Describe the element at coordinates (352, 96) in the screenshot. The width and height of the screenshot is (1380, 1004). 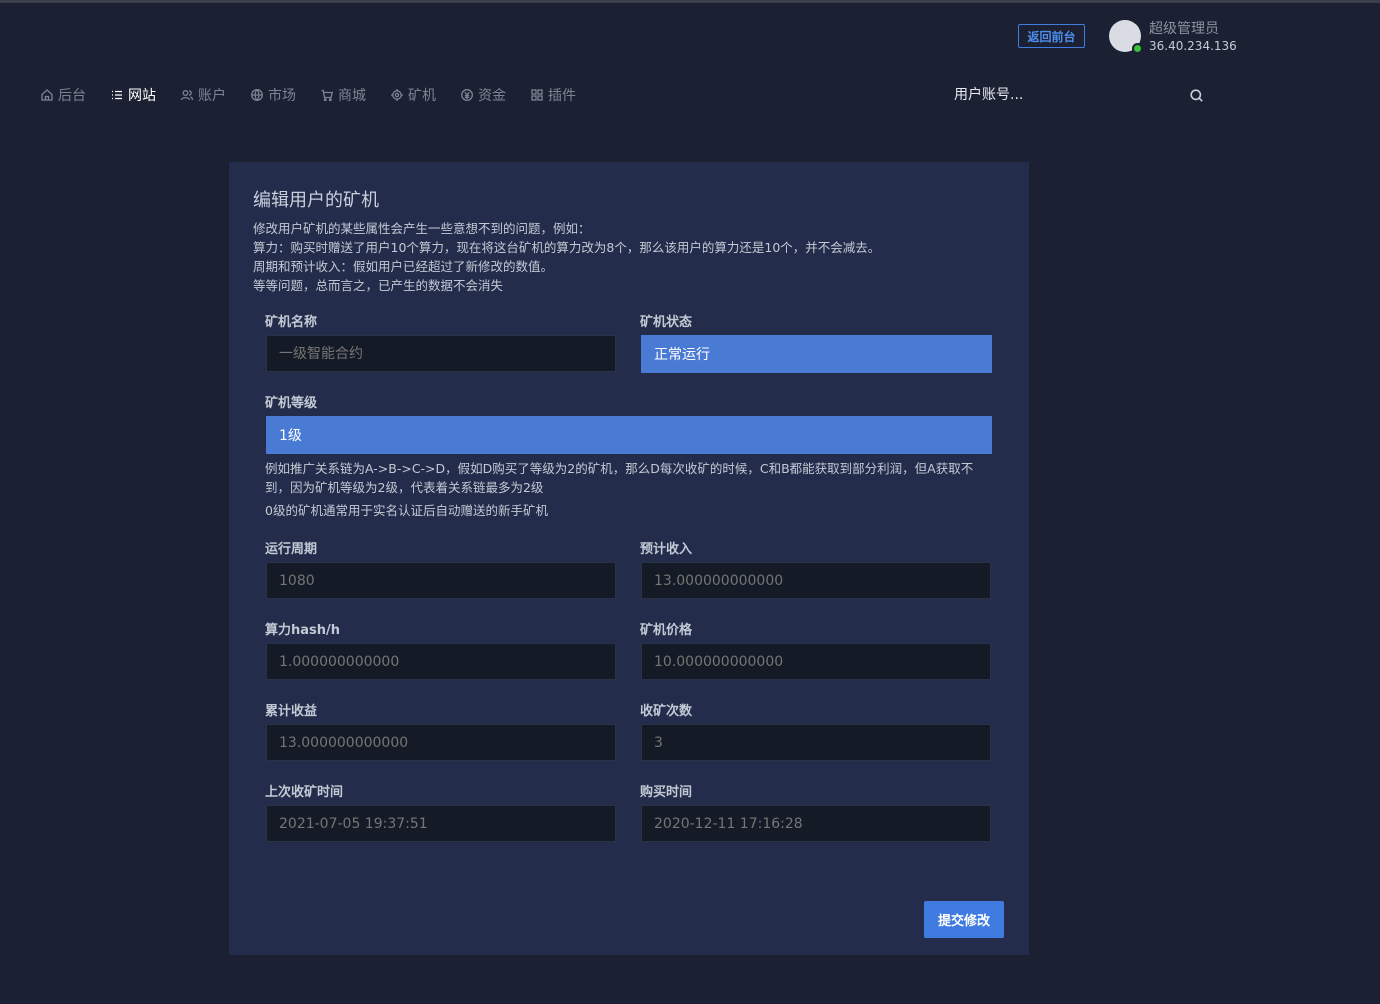
I see `nav-item-label: 商城` at that location.